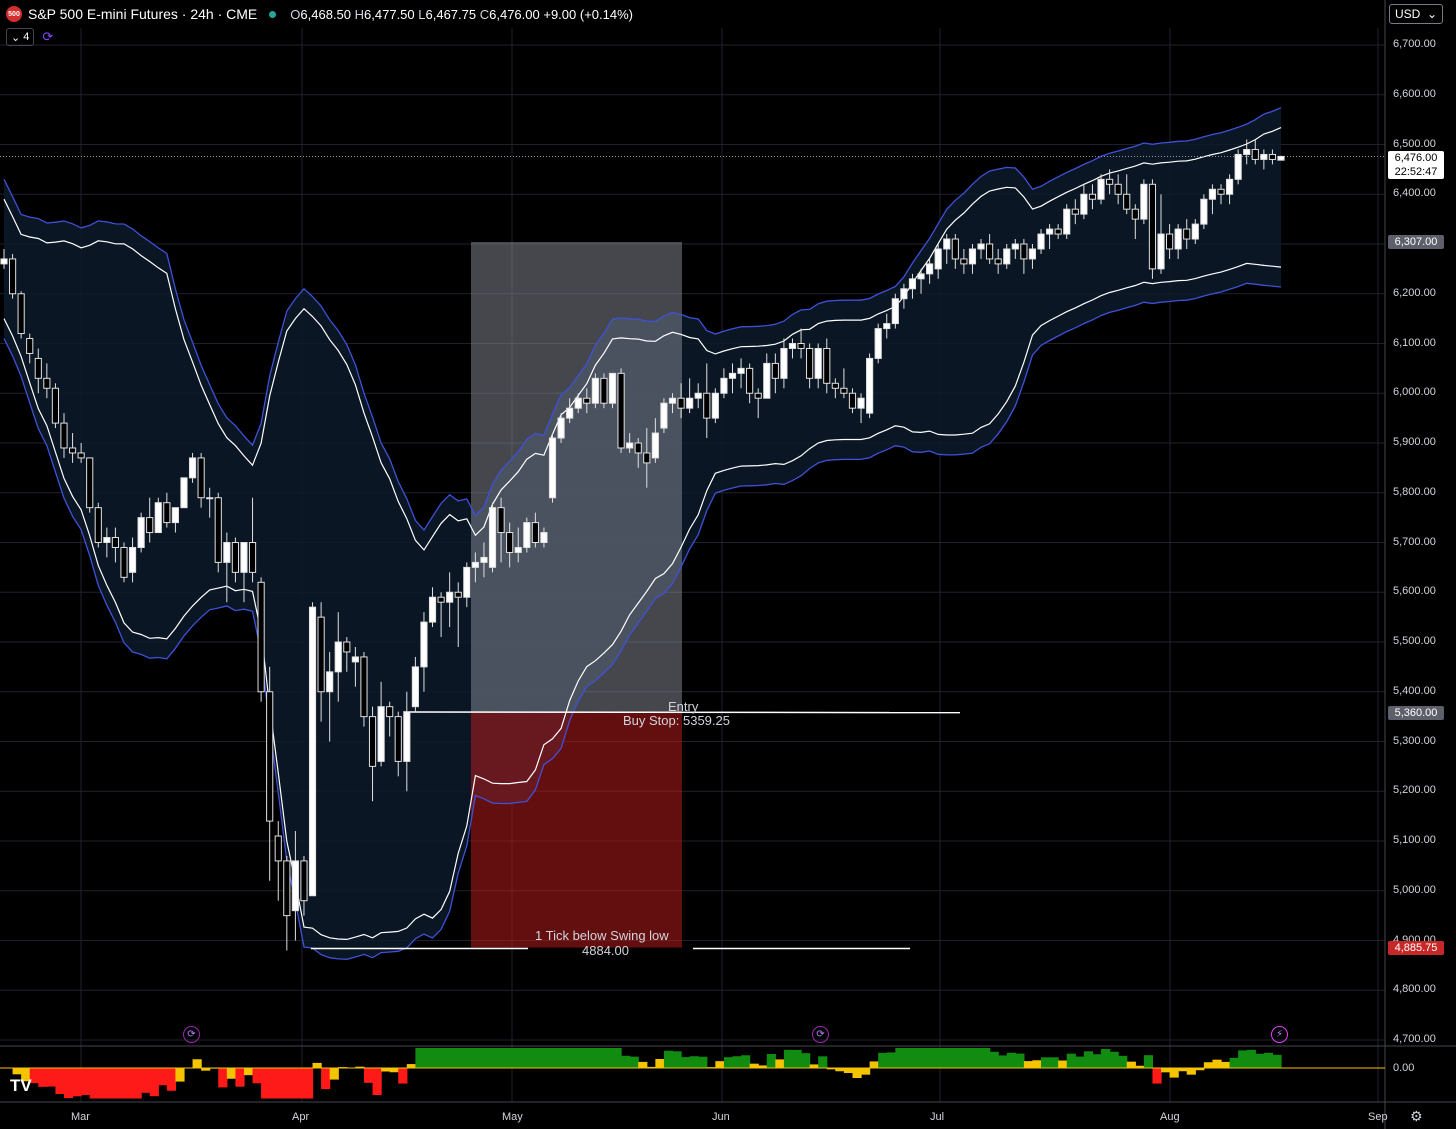 This screenshot has width=1456, height=1129. I want to click on symbol-badge: 500, so click(14, 14).